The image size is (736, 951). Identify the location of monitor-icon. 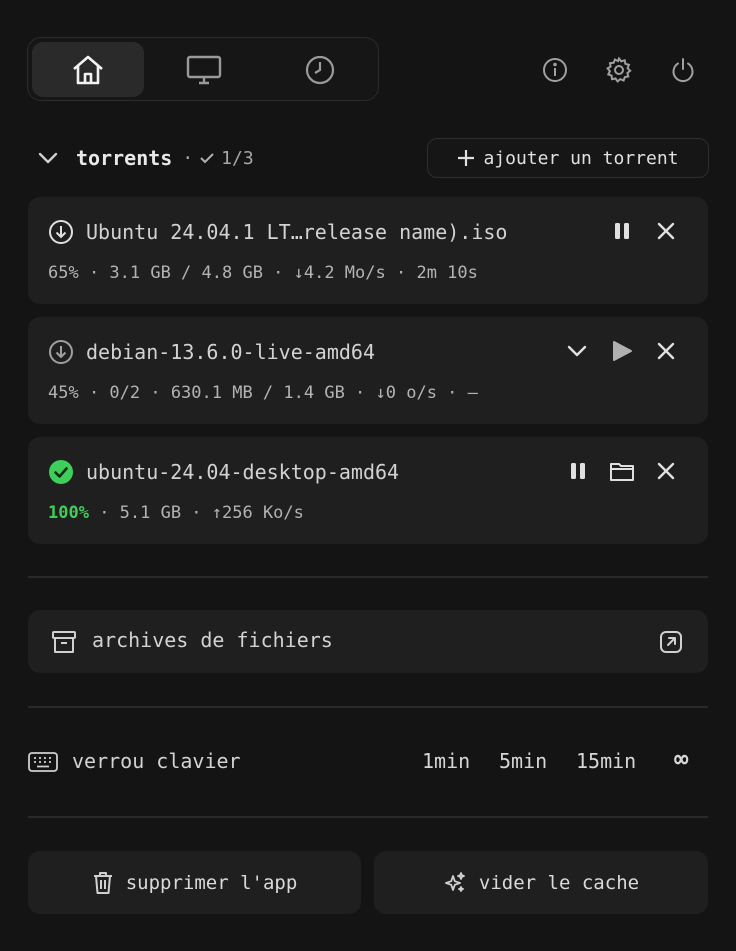
(204, 69).